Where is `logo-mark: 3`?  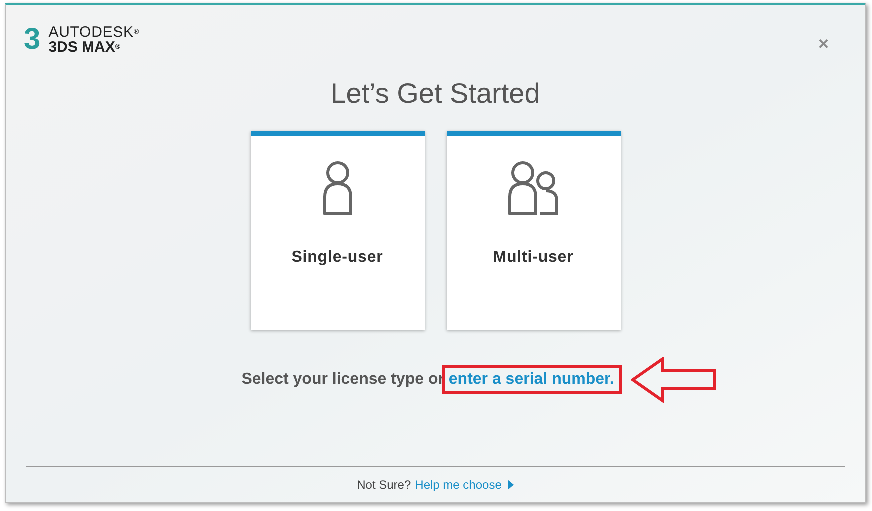
logo-mark: 3 is located at coordinates (32, 40).